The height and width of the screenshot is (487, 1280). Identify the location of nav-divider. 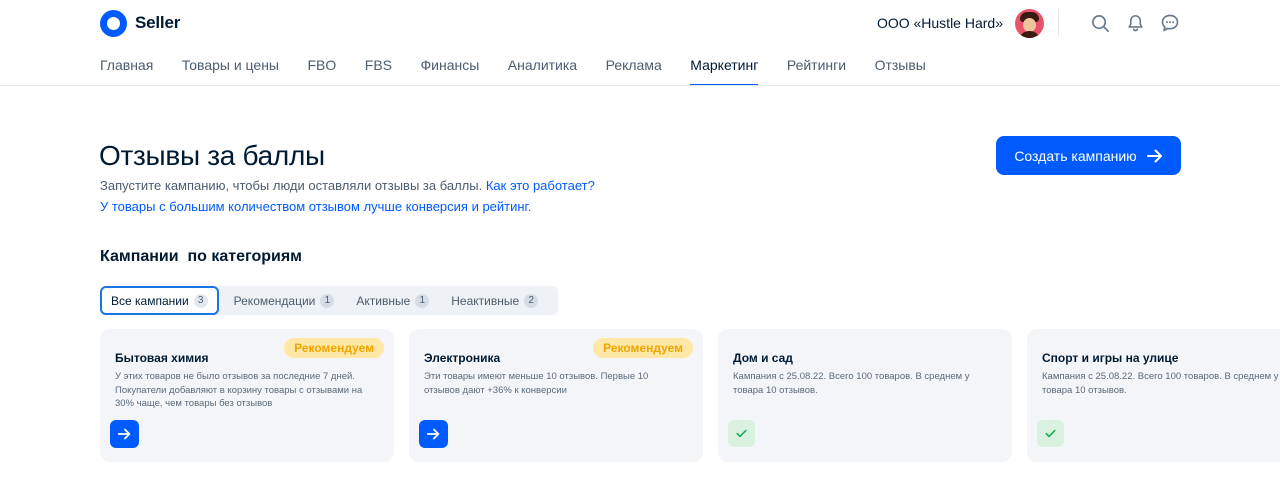
(640, 85).